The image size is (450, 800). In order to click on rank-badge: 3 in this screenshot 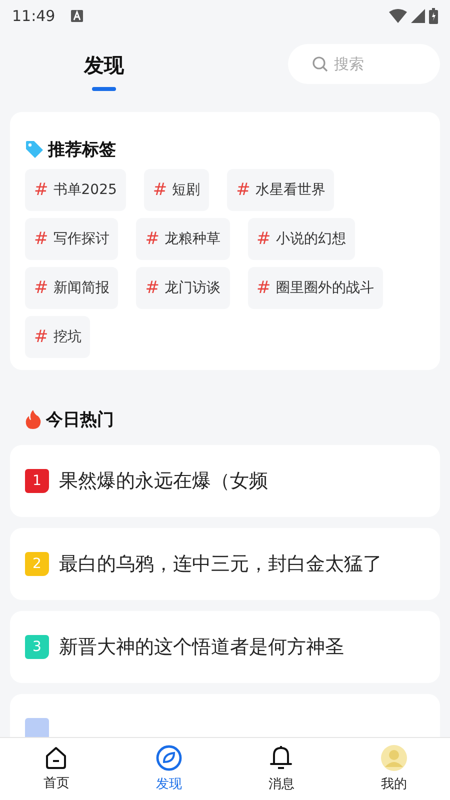, I will do `click(37, 647)`.